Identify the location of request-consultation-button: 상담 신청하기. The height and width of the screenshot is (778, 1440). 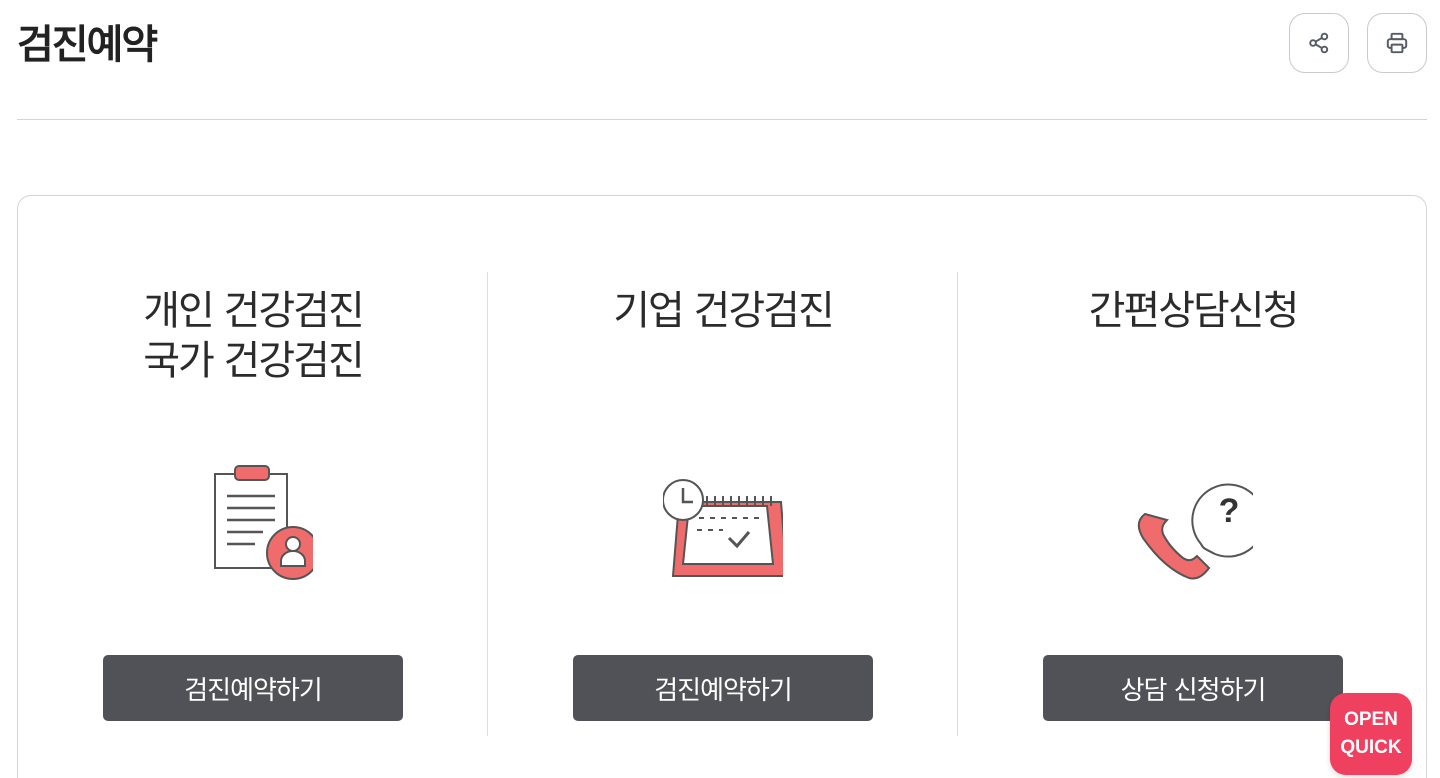
(1193, 688).